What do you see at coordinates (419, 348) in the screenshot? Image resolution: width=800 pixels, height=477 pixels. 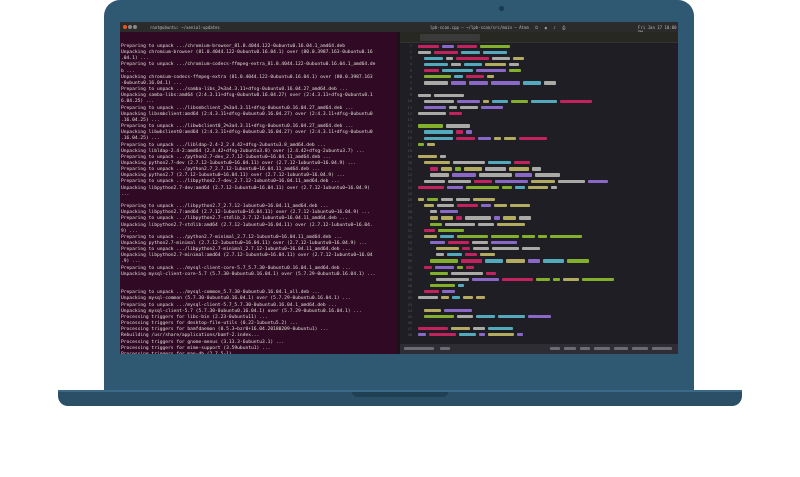 I see `status-file-path` at bounding box center [419, 348].